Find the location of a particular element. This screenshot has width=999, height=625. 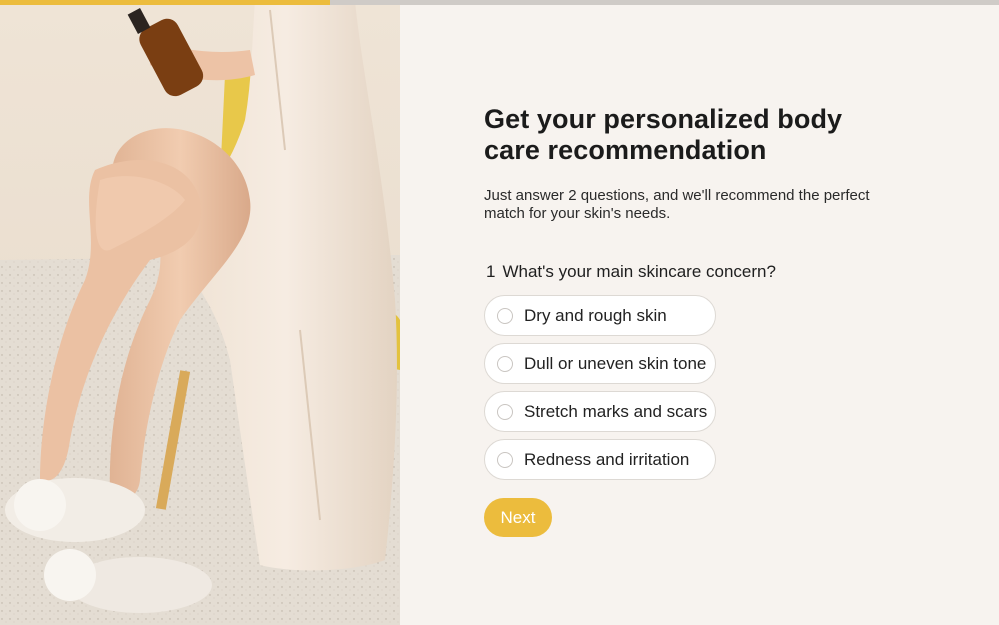

option-label: Dull or uneven skin tone is located at coordinates (615, 363).